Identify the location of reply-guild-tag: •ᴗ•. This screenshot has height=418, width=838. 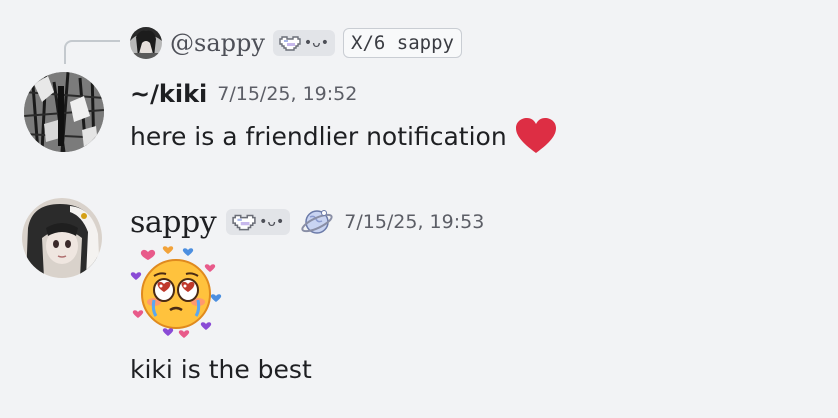
(304, 43).